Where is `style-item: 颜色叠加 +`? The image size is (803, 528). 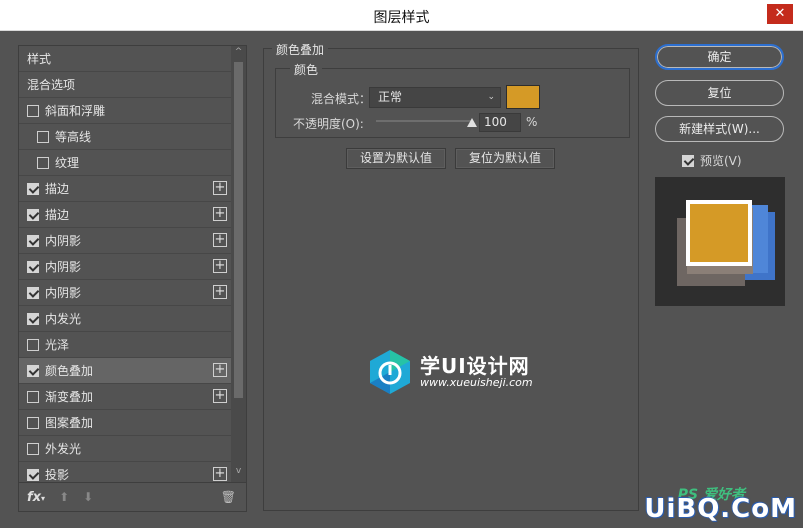 style-item: 颜色叠加 + is located at coordinates (125, 371).